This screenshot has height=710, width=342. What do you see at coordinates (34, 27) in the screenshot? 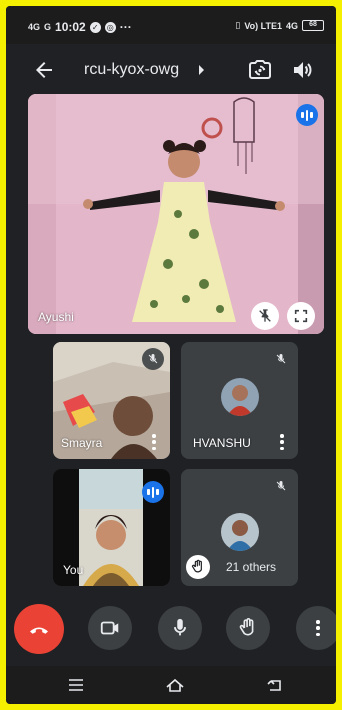
I see `signal-1: 4G` at bounding box center [34, 27].